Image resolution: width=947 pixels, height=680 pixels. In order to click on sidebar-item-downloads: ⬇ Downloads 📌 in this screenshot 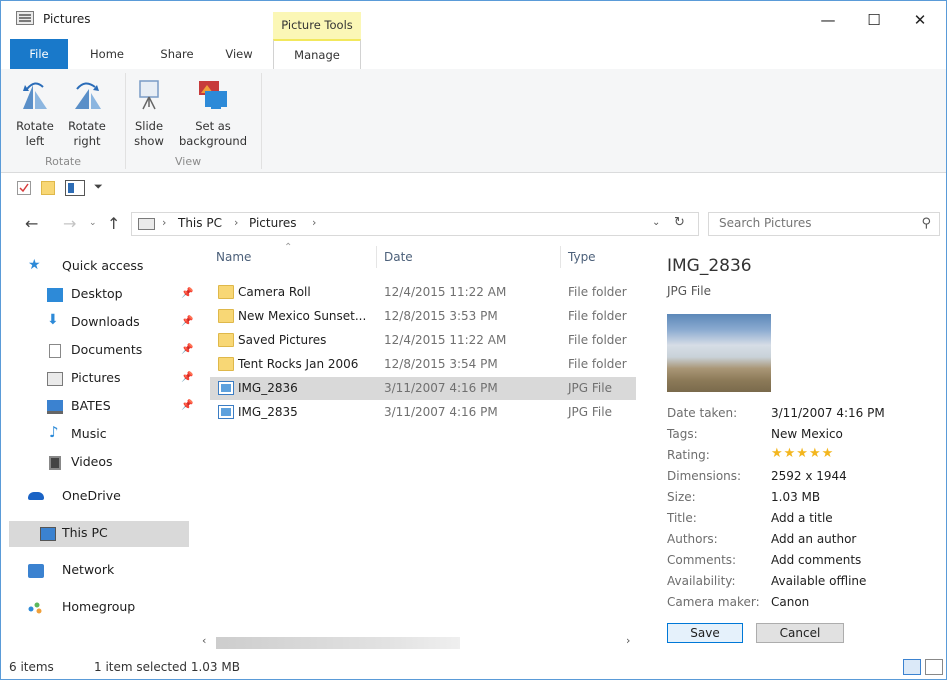, I will do `click(103, 323)`.